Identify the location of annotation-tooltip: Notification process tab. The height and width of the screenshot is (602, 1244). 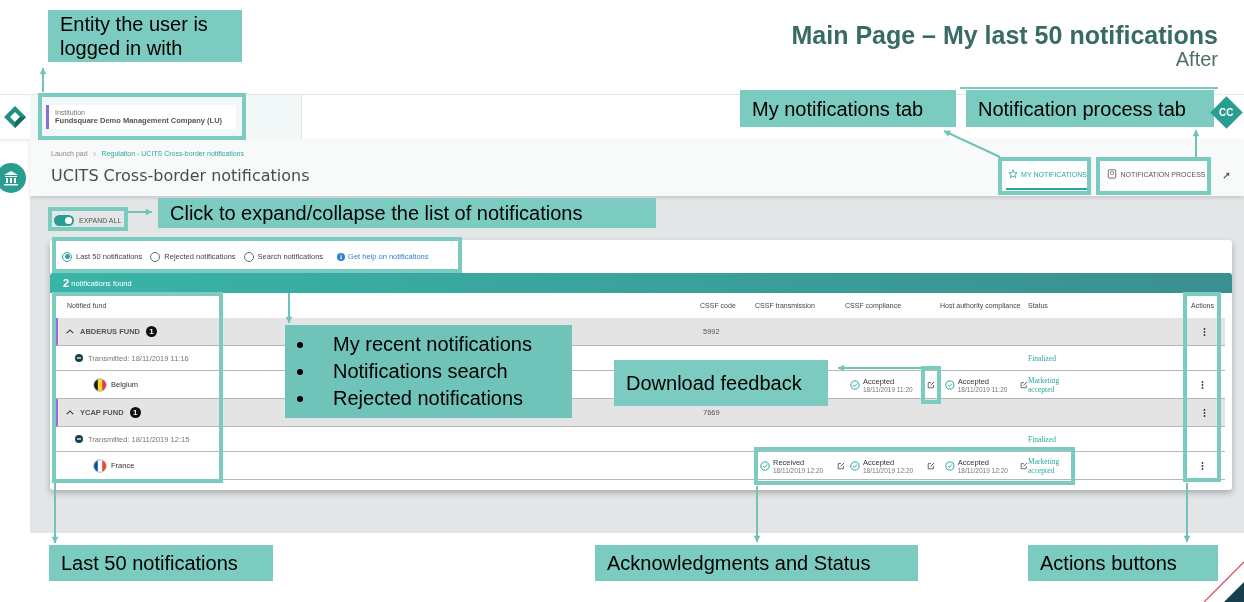
(1090, 108).